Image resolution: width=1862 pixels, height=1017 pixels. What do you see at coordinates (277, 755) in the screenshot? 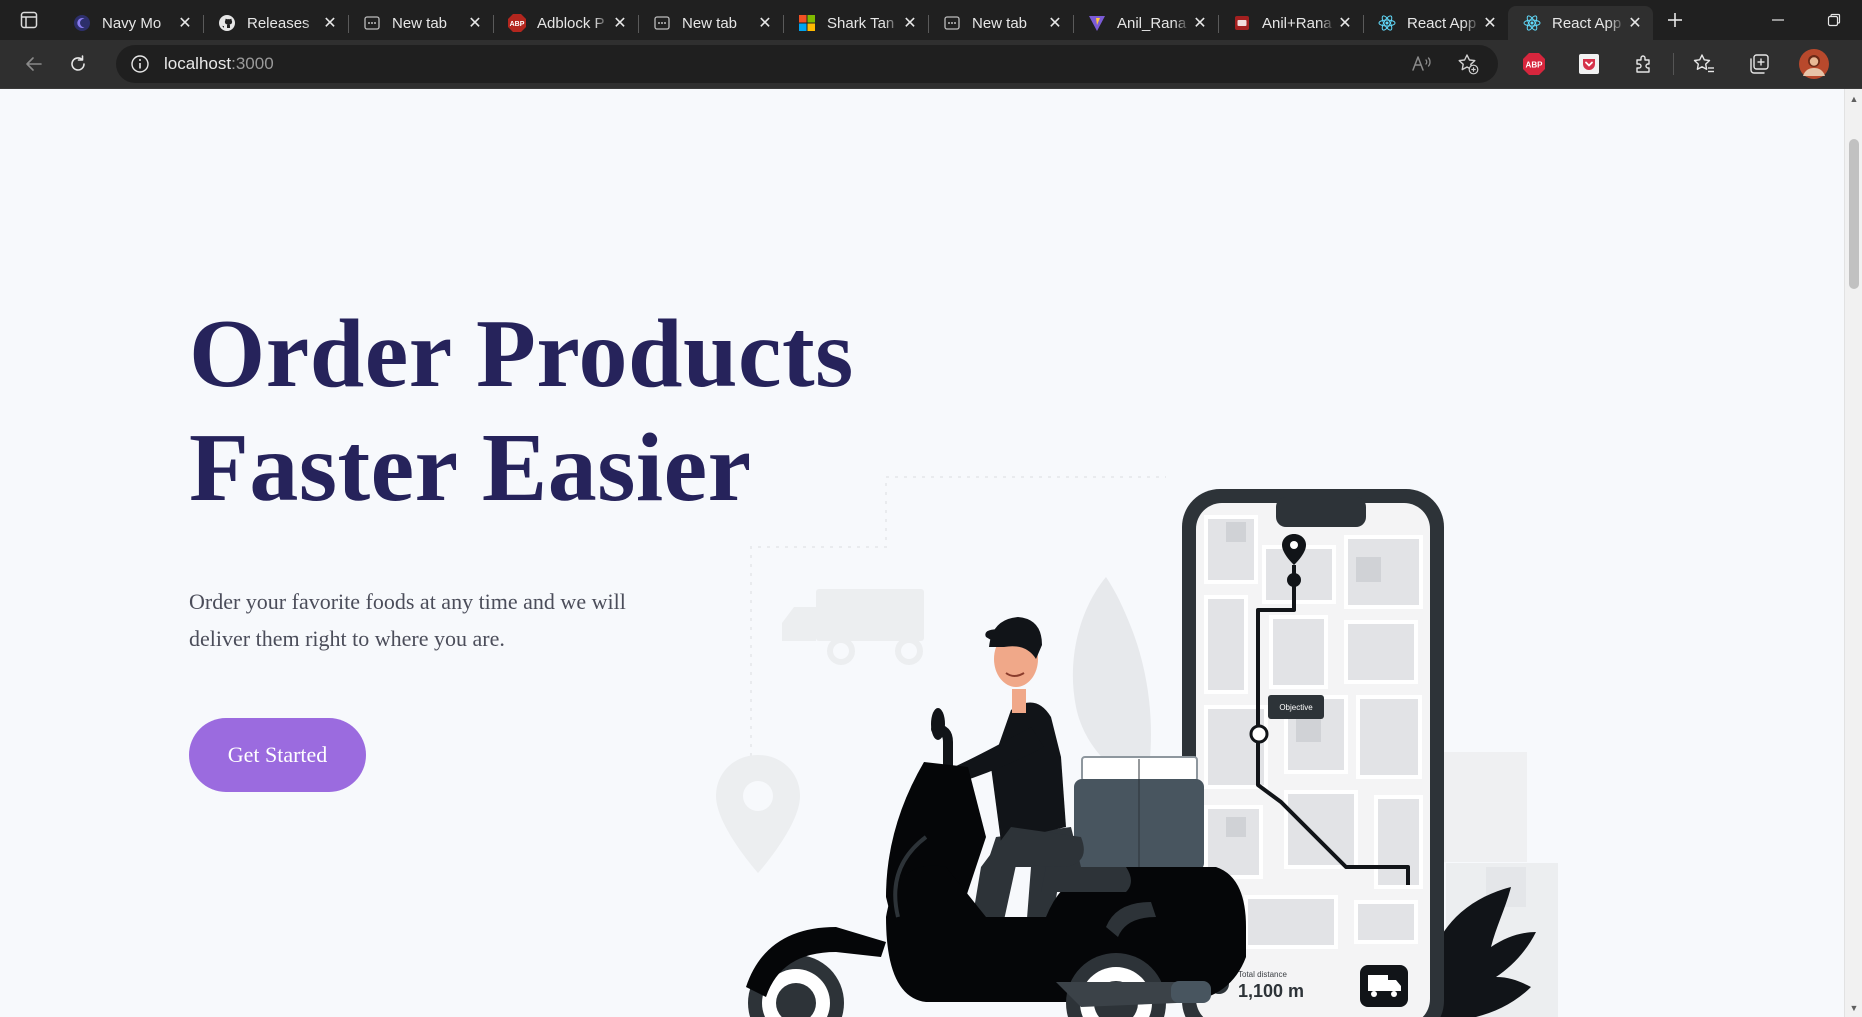
I see `get-started-button: Get Started` at bounding box center [277, 755].